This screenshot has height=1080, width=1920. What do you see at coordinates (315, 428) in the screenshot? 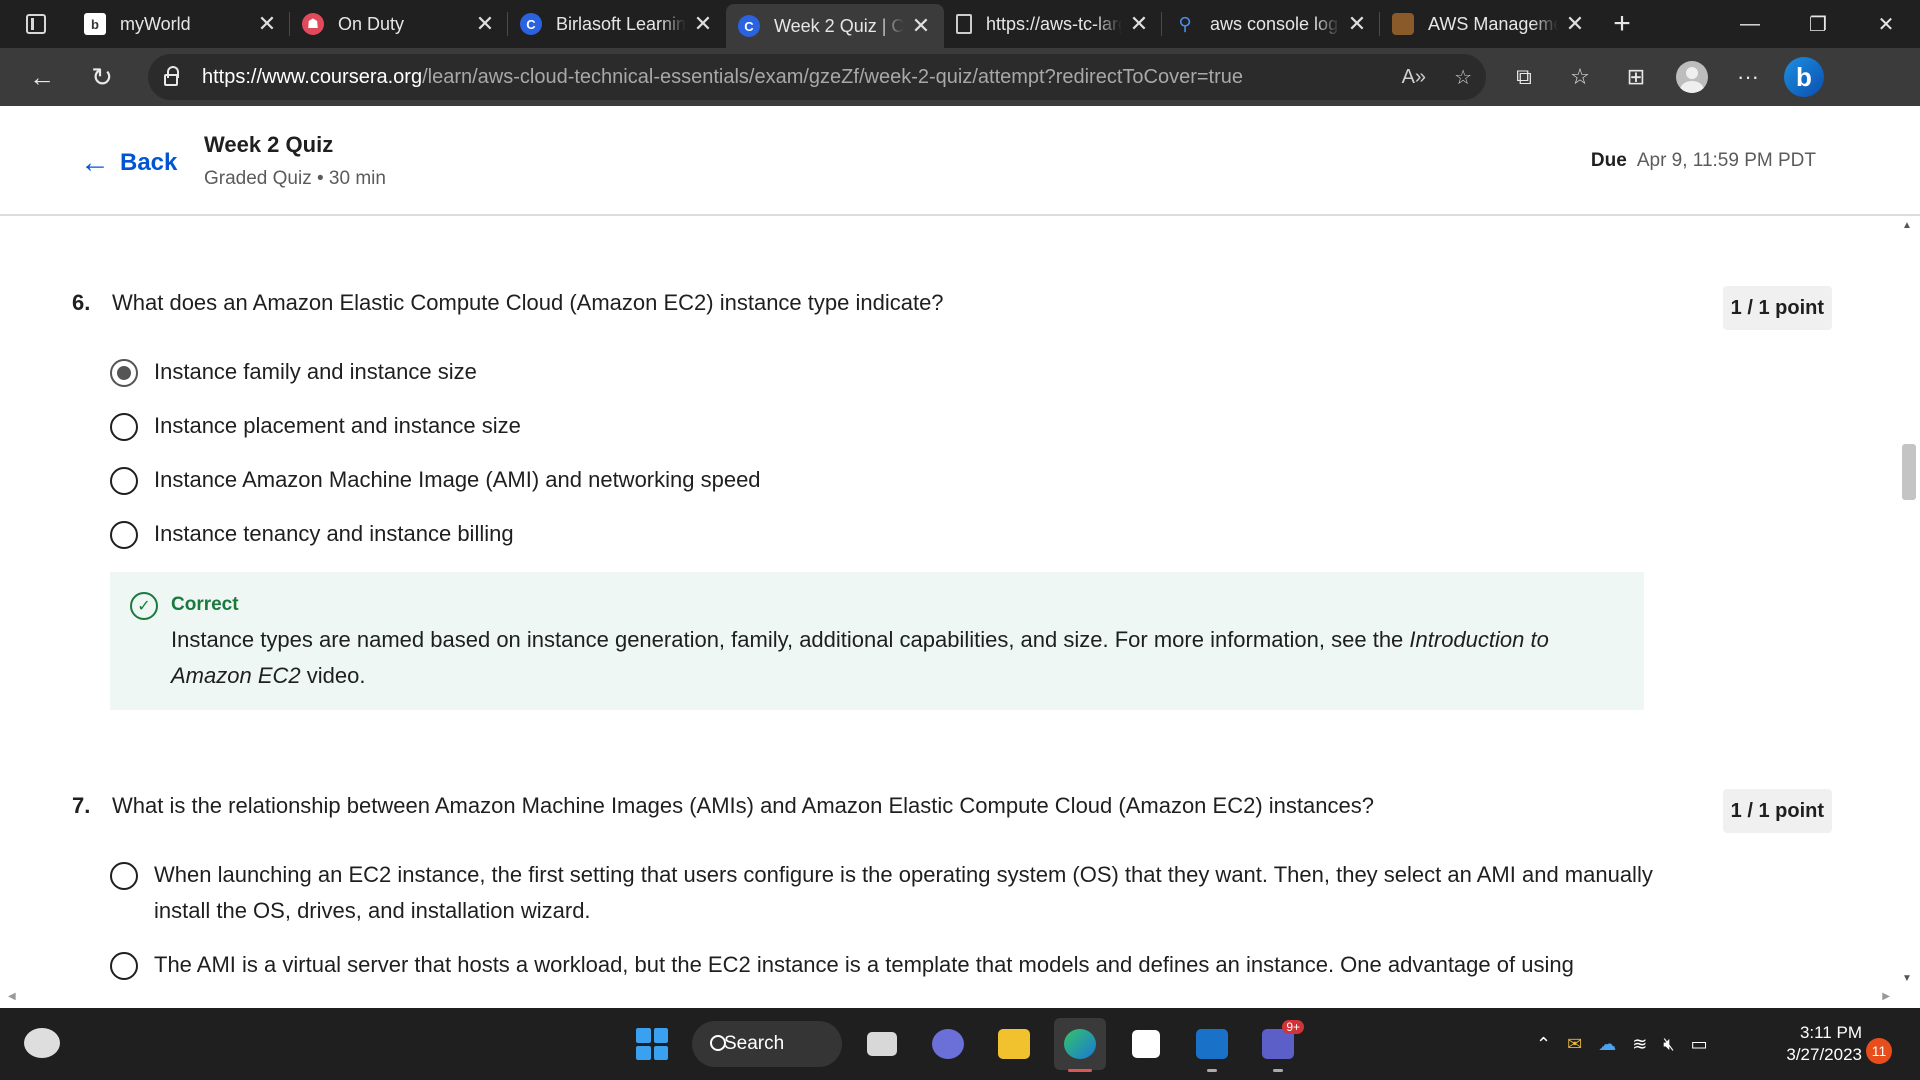
I see `answer-option: Instance placement and instance size` at bounding box center [315, 428].